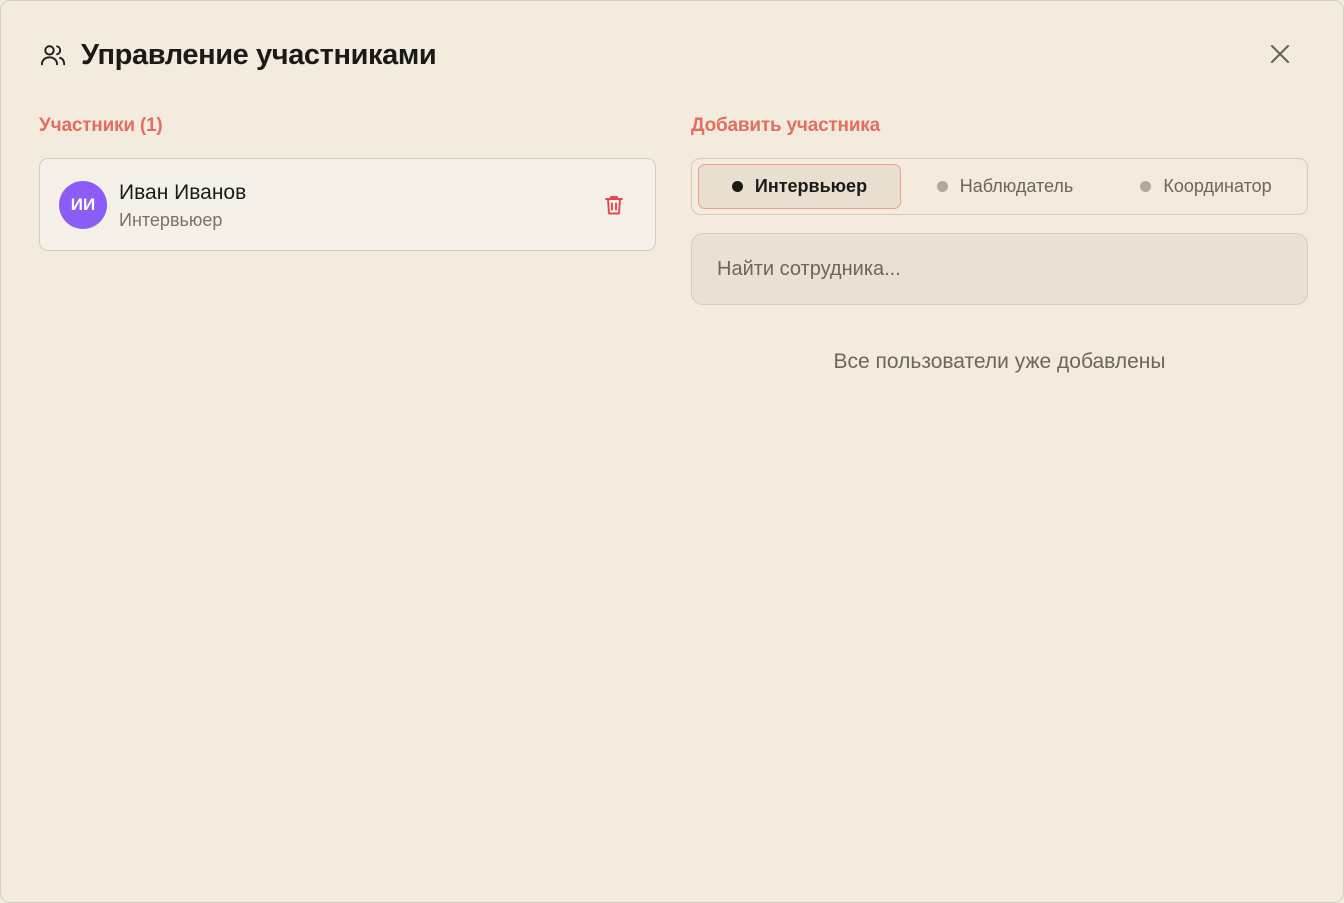 This screenshot has height=903, width=1344. I want to click on trash-icon, so click(614, 205).